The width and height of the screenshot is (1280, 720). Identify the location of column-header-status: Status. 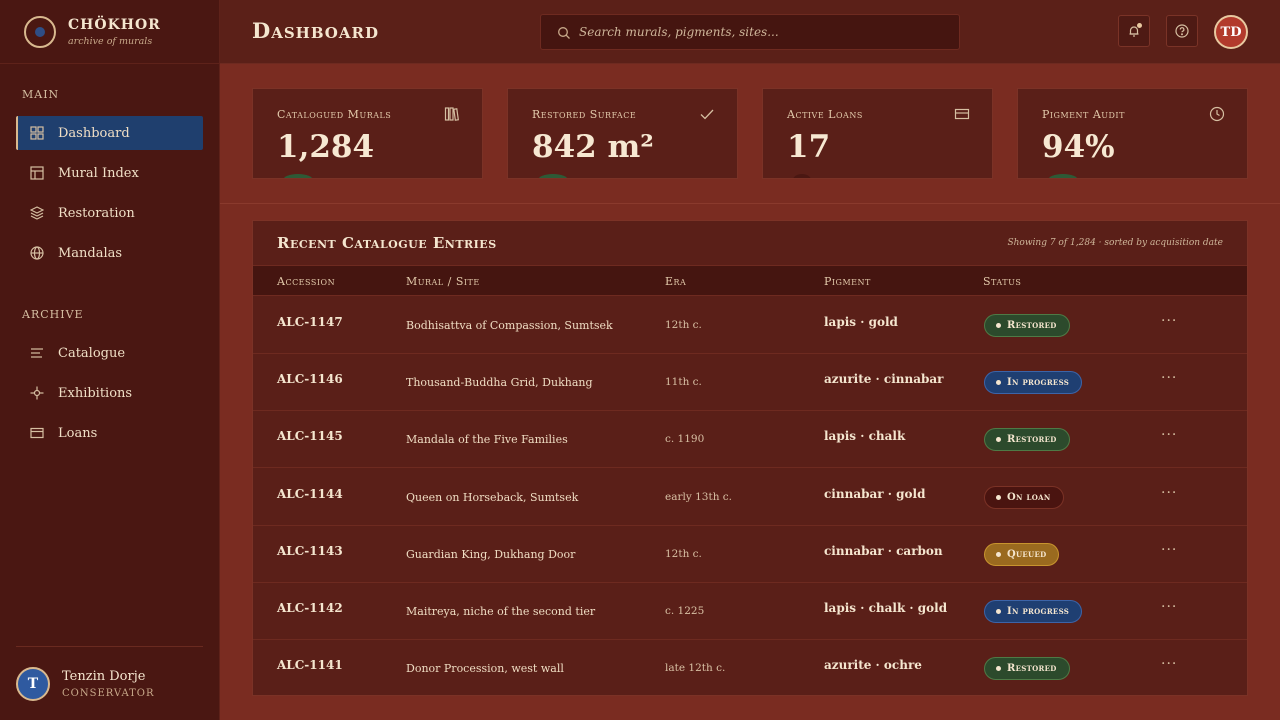
(1002, 281).